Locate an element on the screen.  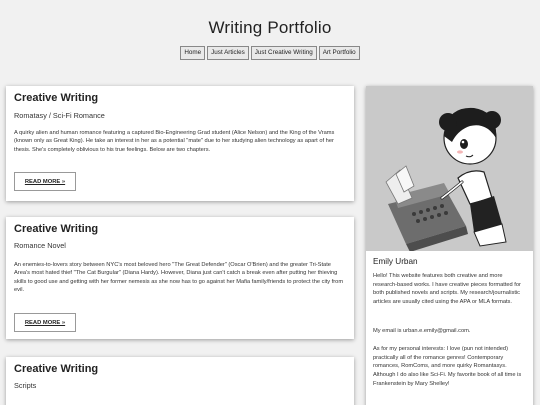
nav-art-portfolio: Art Portfolio is located at coordinates (339, 53).